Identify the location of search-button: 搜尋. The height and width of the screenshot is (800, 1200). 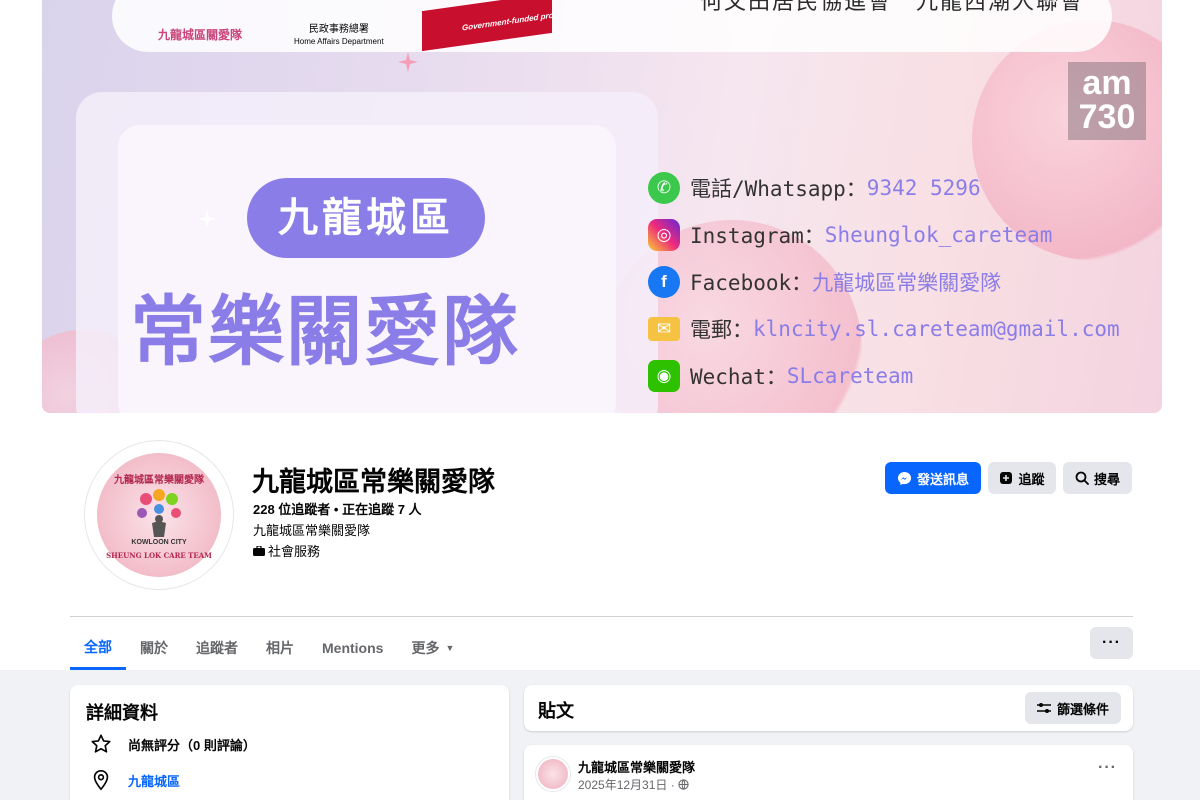
(1097, 478).